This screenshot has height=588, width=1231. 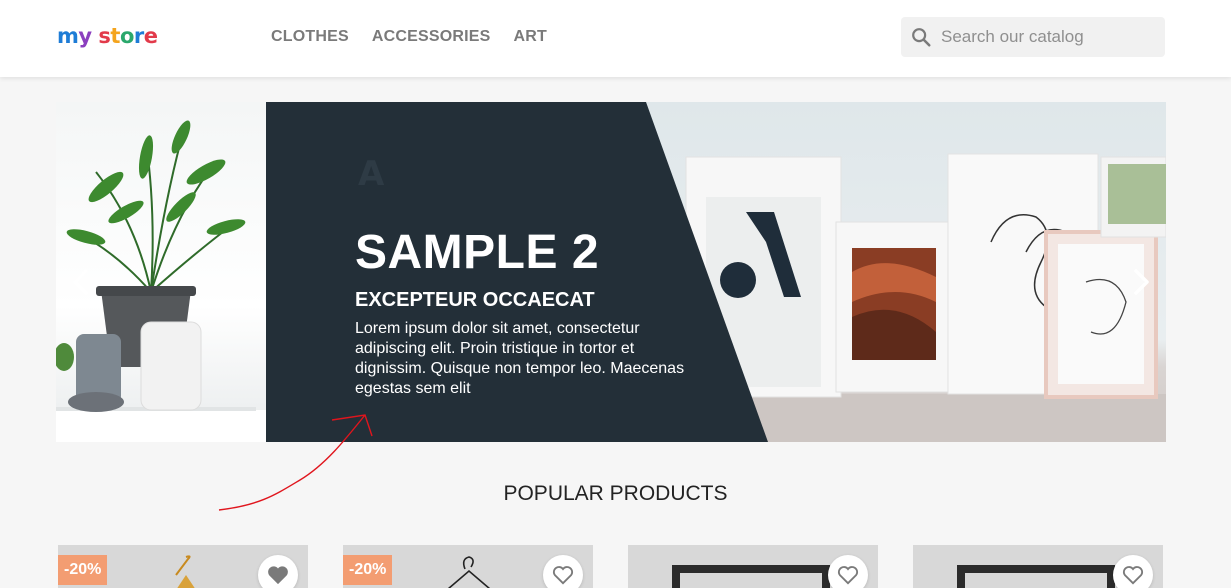 I want to click on search-box, so click(x=1033, y=37).